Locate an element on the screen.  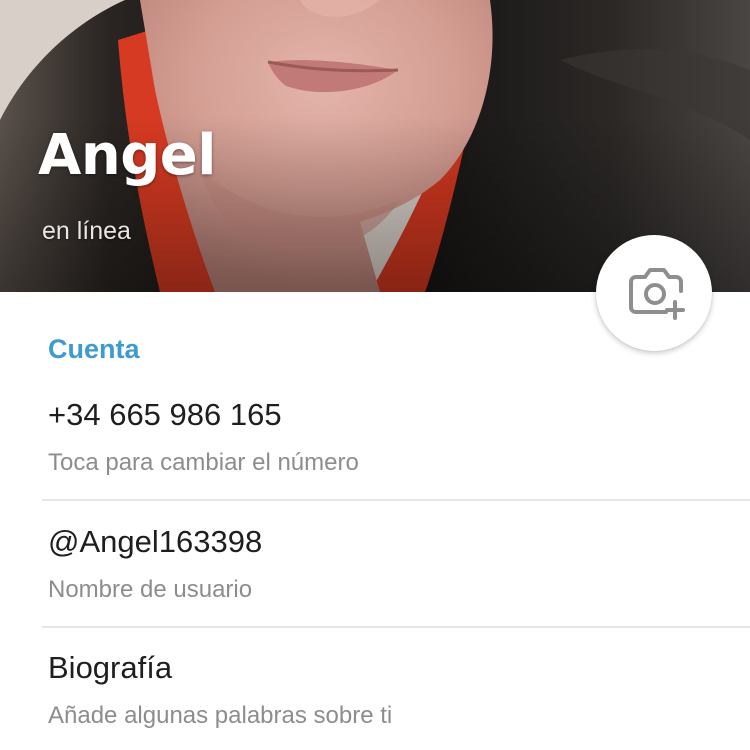
profile-name: Angel is located at coordinates (127, 155).